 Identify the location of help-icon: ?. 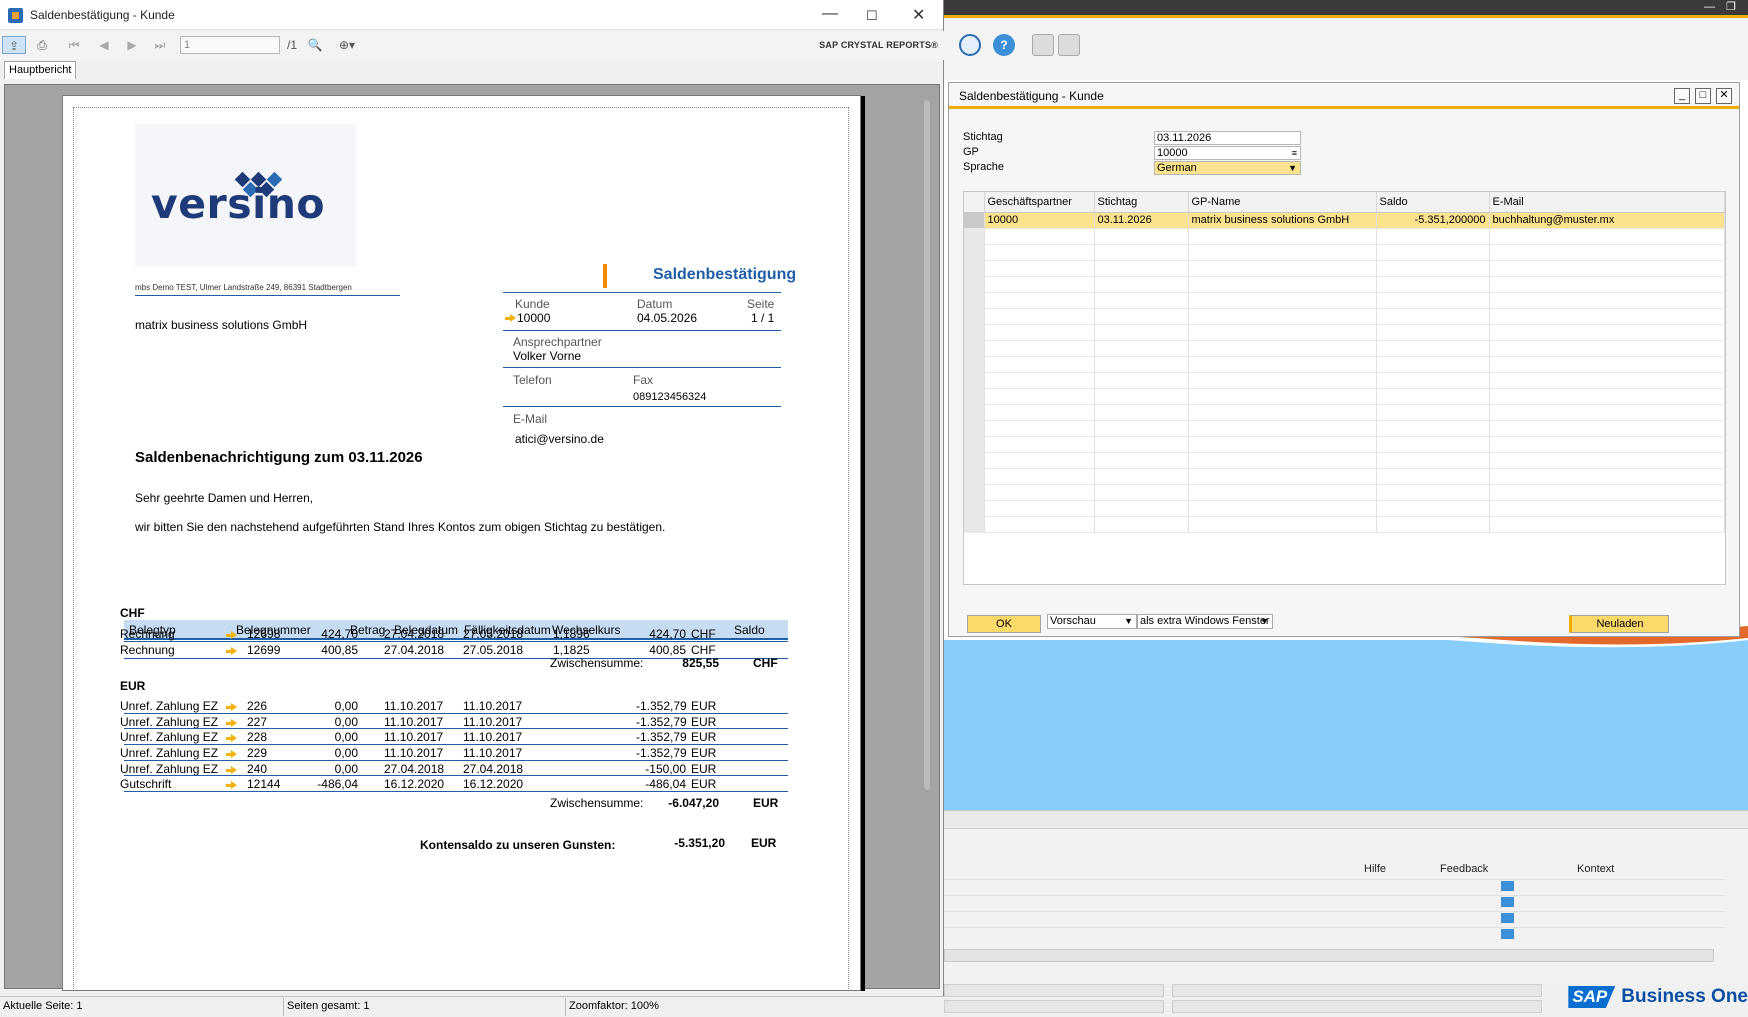
(1004, 45).